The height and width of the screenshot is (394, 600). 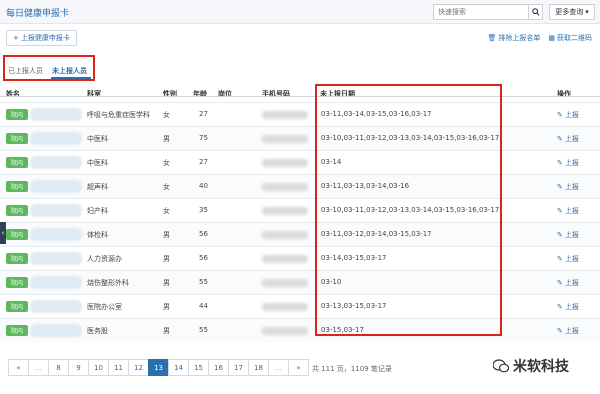 I want to click on dates-cell: 03-11,03-14,03-15,03-16,03-17, so click(x=376, y=114).